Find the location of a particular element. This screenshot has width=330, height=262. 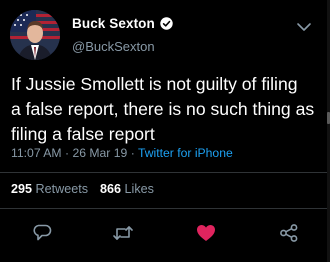

user-info: Buck Sexton @BuckSexton is located at coordinates (122, 33).